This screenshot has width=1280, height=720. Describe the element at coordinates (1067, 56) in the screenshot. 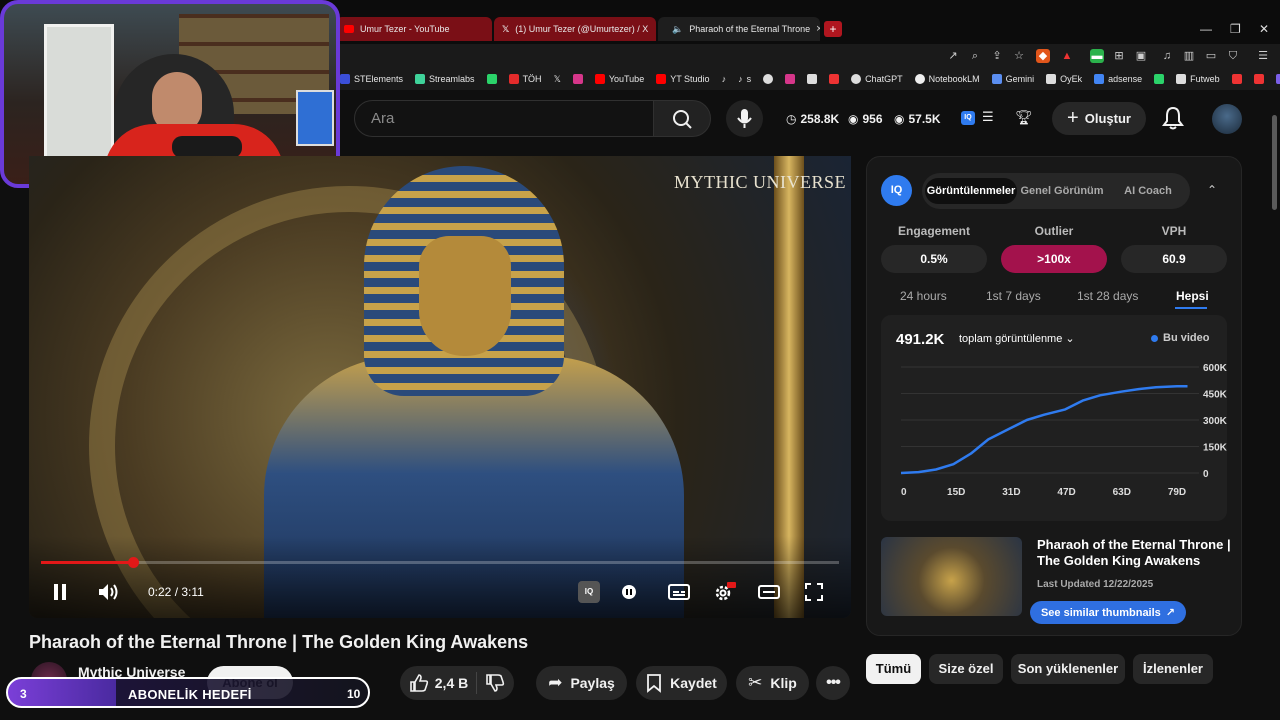

I see `rewards-icon: ▲` at that location.